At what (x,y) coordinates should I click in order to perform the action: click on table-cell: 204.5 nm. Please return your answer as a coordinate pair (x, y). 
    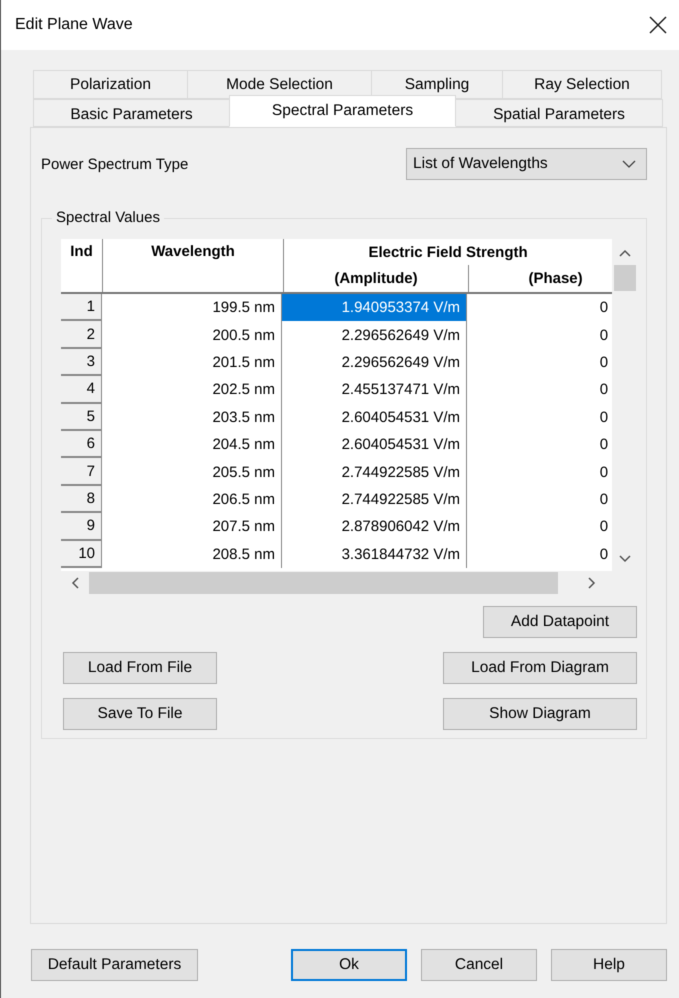
    Looking at the image, I should click on (192, 444).